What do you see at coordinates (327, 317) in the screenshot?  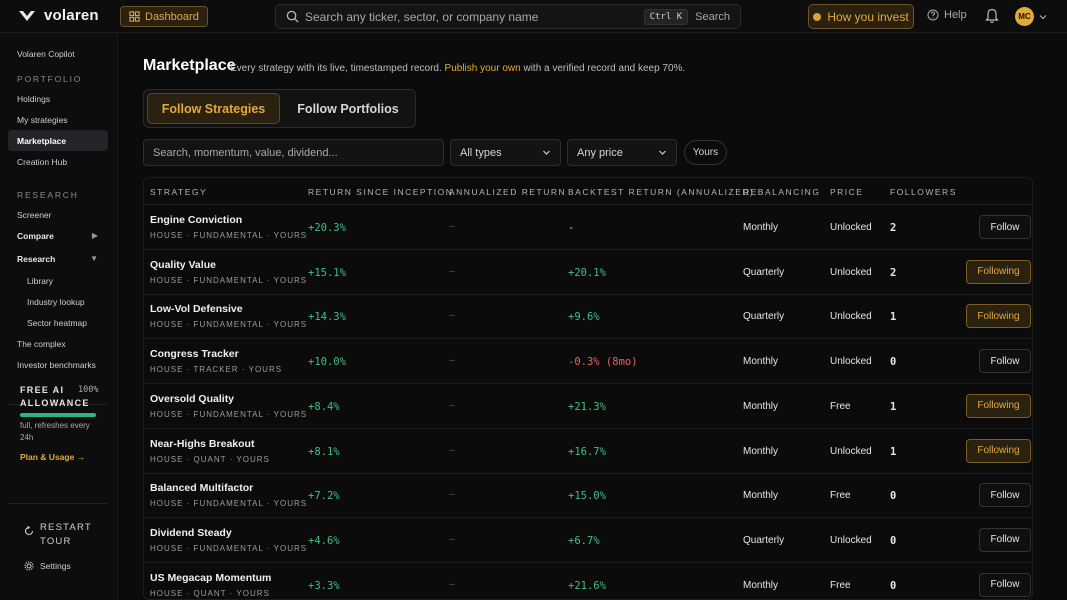 I see `return-since-inception: +14.3%` at bounding box center [327, 317].